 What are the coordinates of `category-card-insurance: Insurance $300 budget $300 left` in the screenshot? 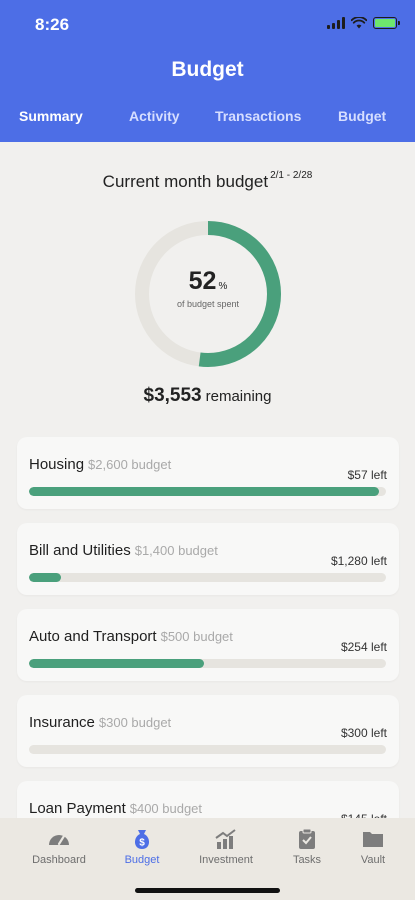 It's located at (208, 731).